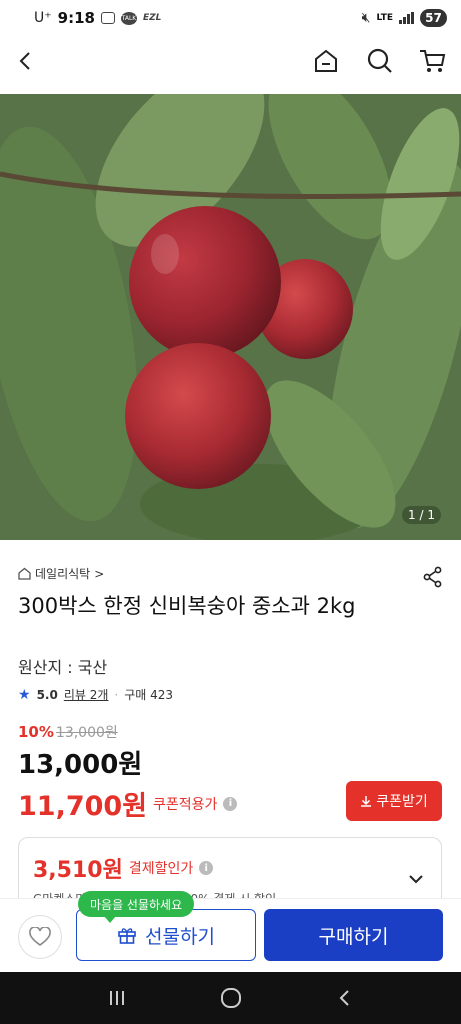  I want to click on share-button, so click(433, 577).